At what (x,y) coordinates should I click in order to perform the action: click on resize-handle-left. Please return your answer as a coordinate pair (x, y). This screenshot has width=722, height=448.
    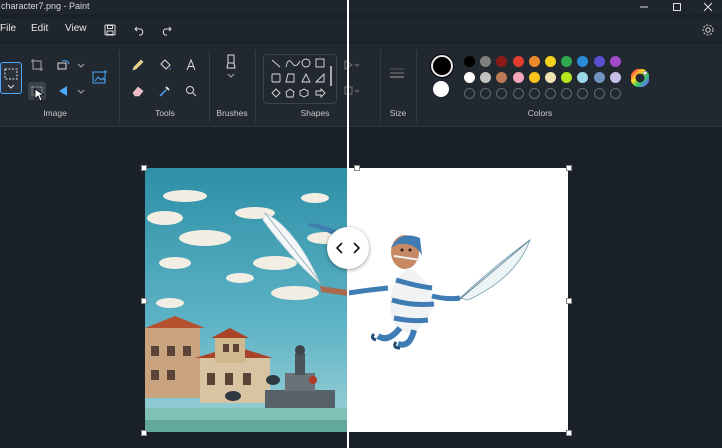
    Looking at the image, I should click on (144, 301).